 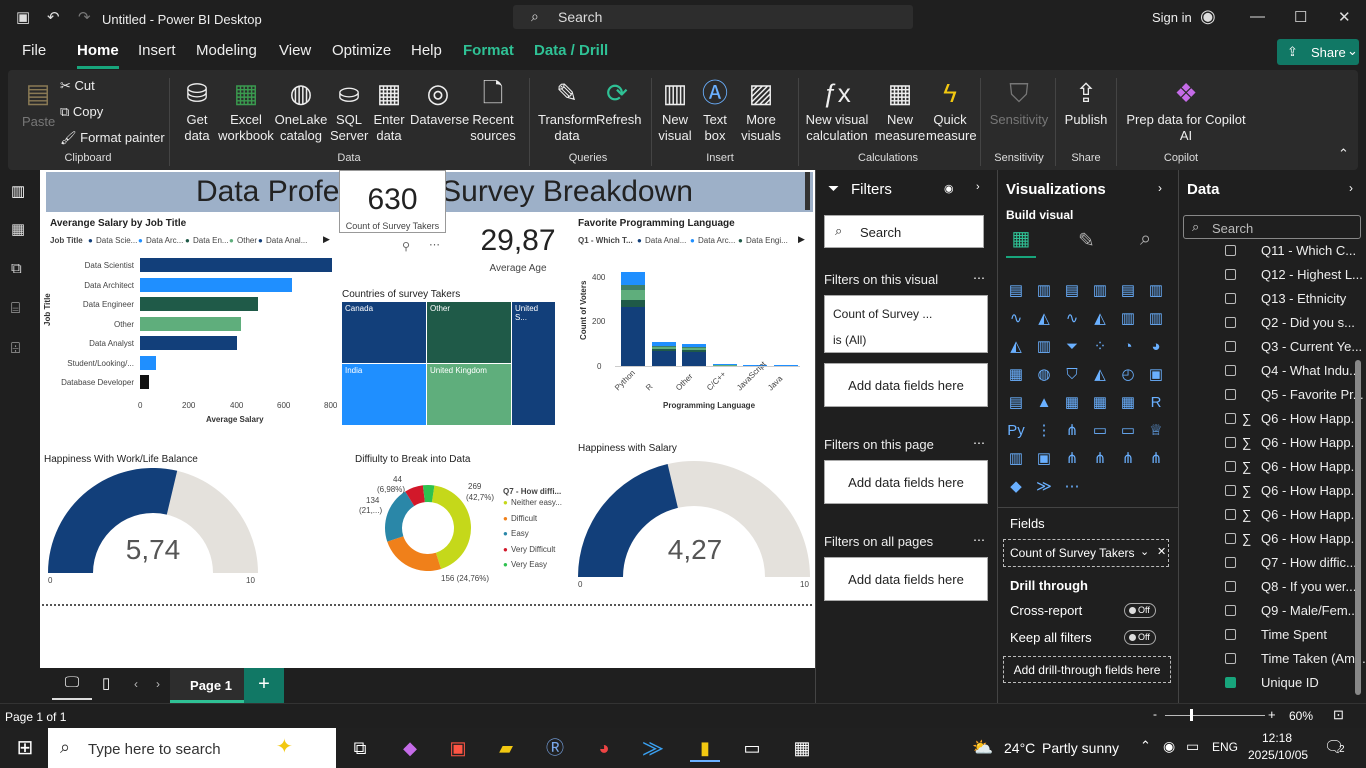 What do you see at coordinates (1155, 714) in the screenshot?
I see `zoom-out-icon: -` at bounding box center [1155, 714].